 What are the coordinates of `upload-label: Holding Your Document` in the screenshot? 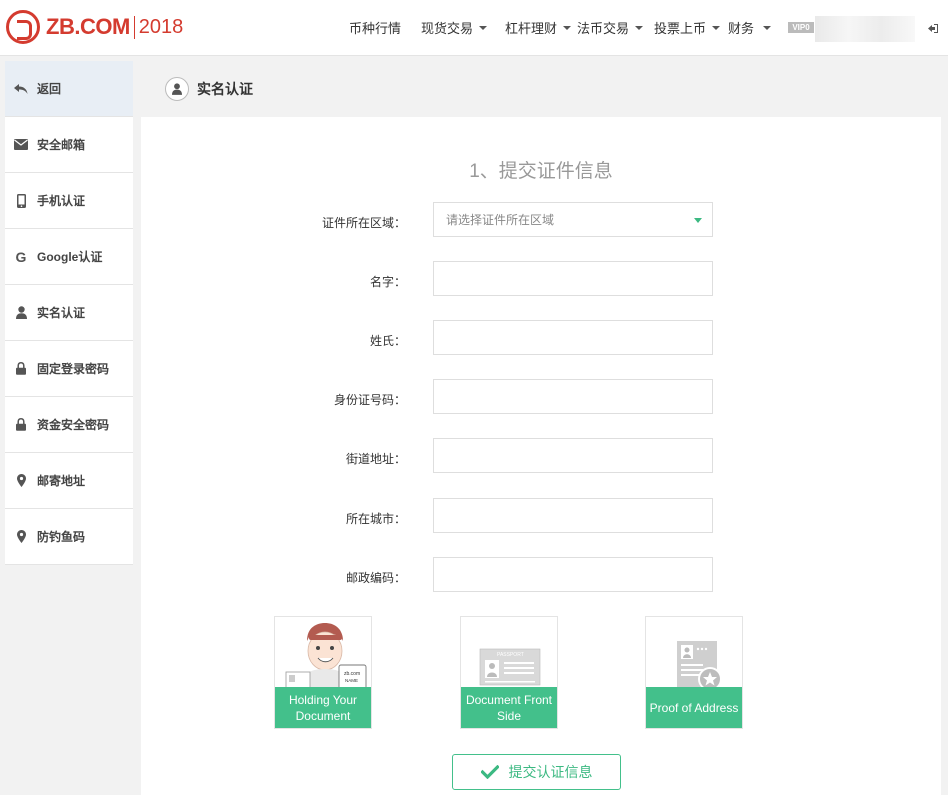 It's located at (323, 707).